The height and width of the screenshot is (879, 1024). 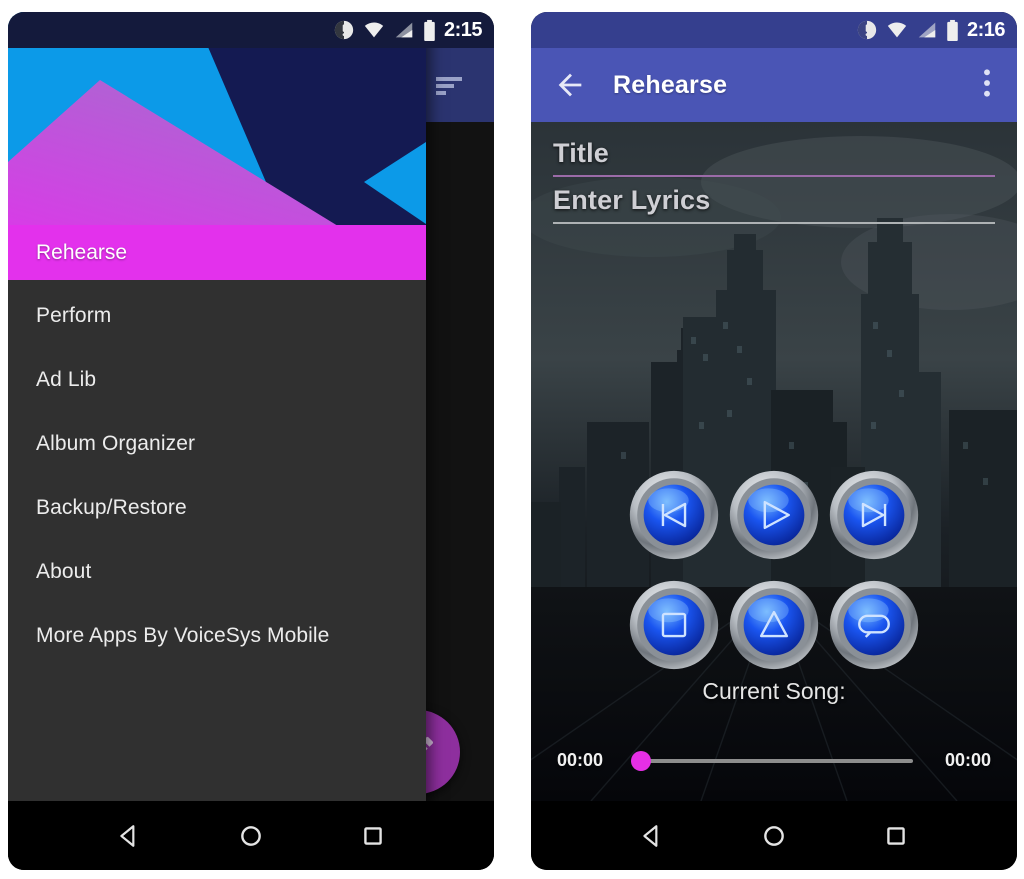 I want to click on elapsed-time: 00:00, so click(x=580, y=760).